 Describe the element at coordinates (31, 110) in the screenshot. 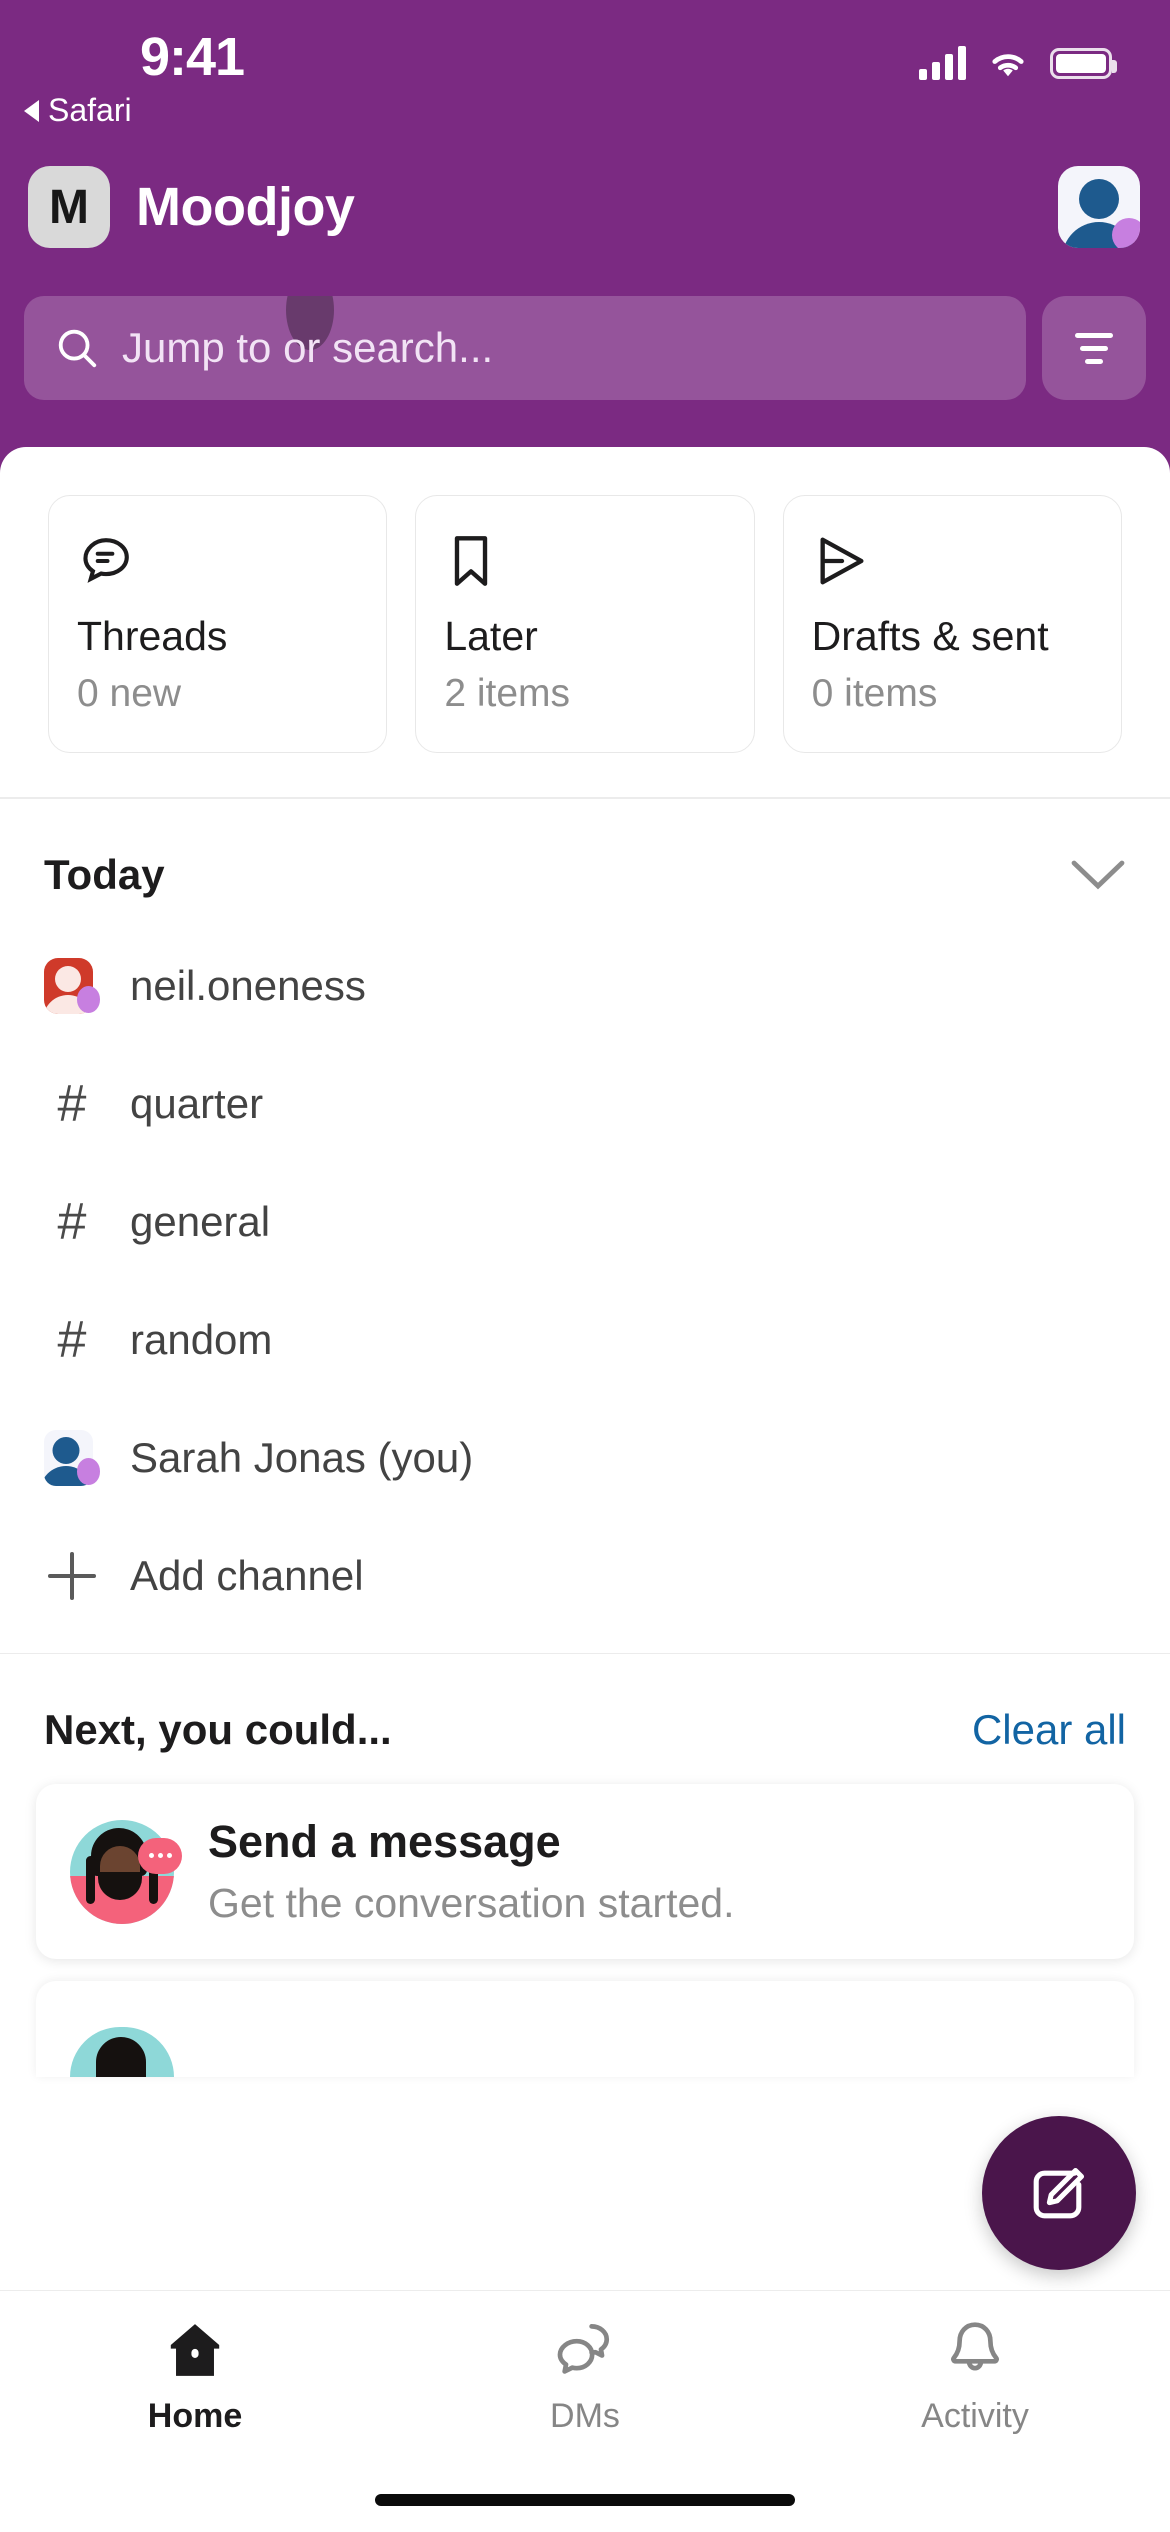

I see `back-arrow-icon` at that location.